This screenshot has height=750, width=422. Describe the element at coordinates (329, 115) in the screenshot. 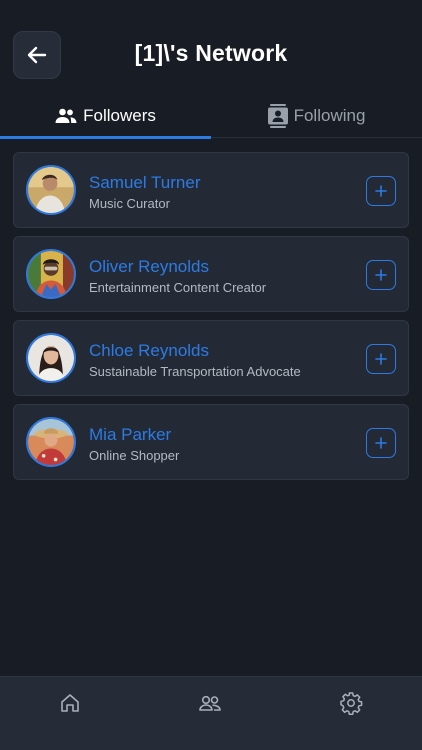

I see `tab-following-label: Following` at that location.